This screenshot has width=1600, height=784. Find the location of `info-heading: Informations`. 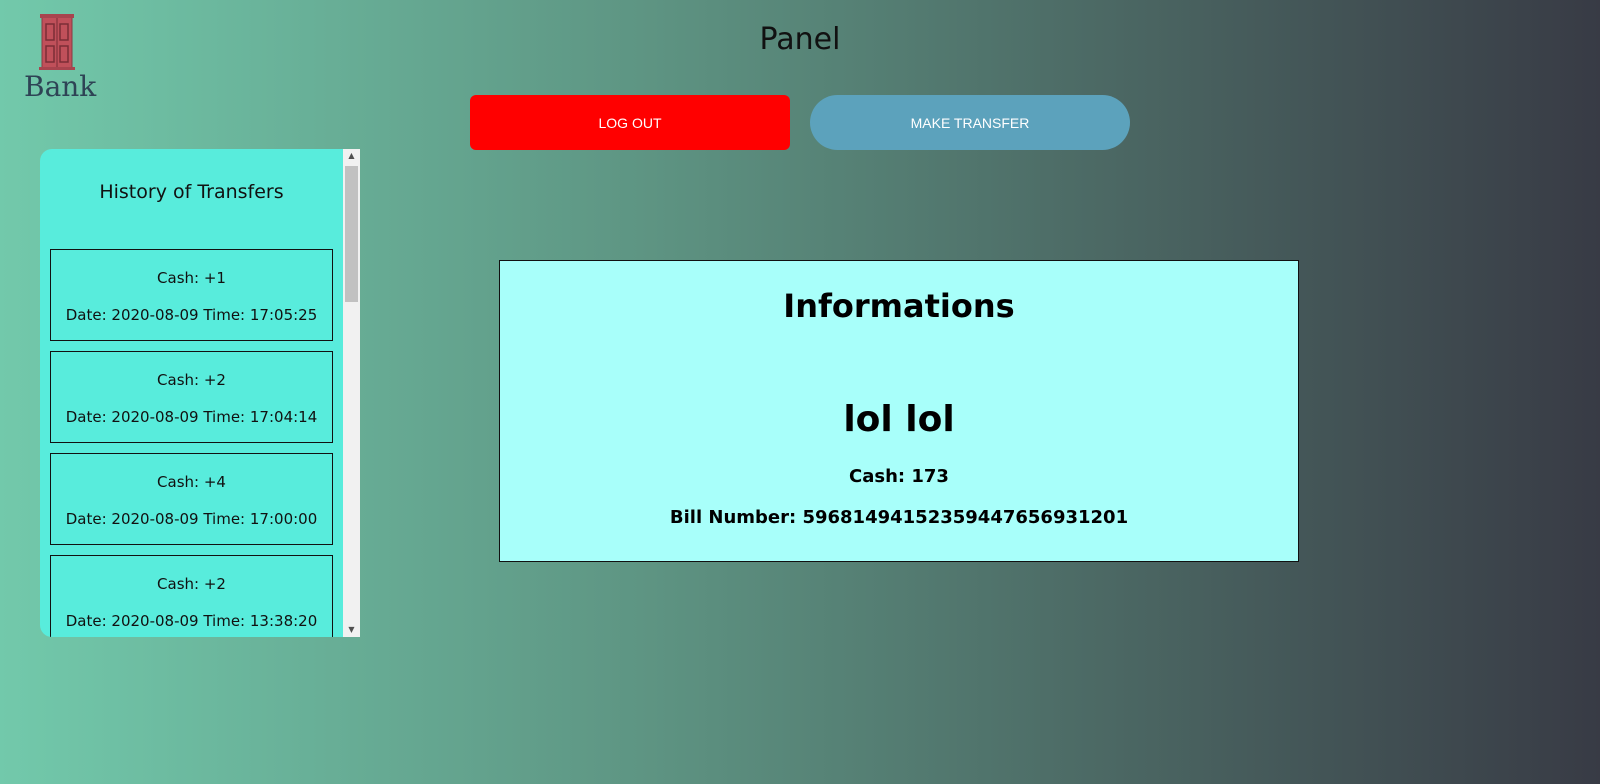

info-heading: Informations is located at coordinates (899, 306).